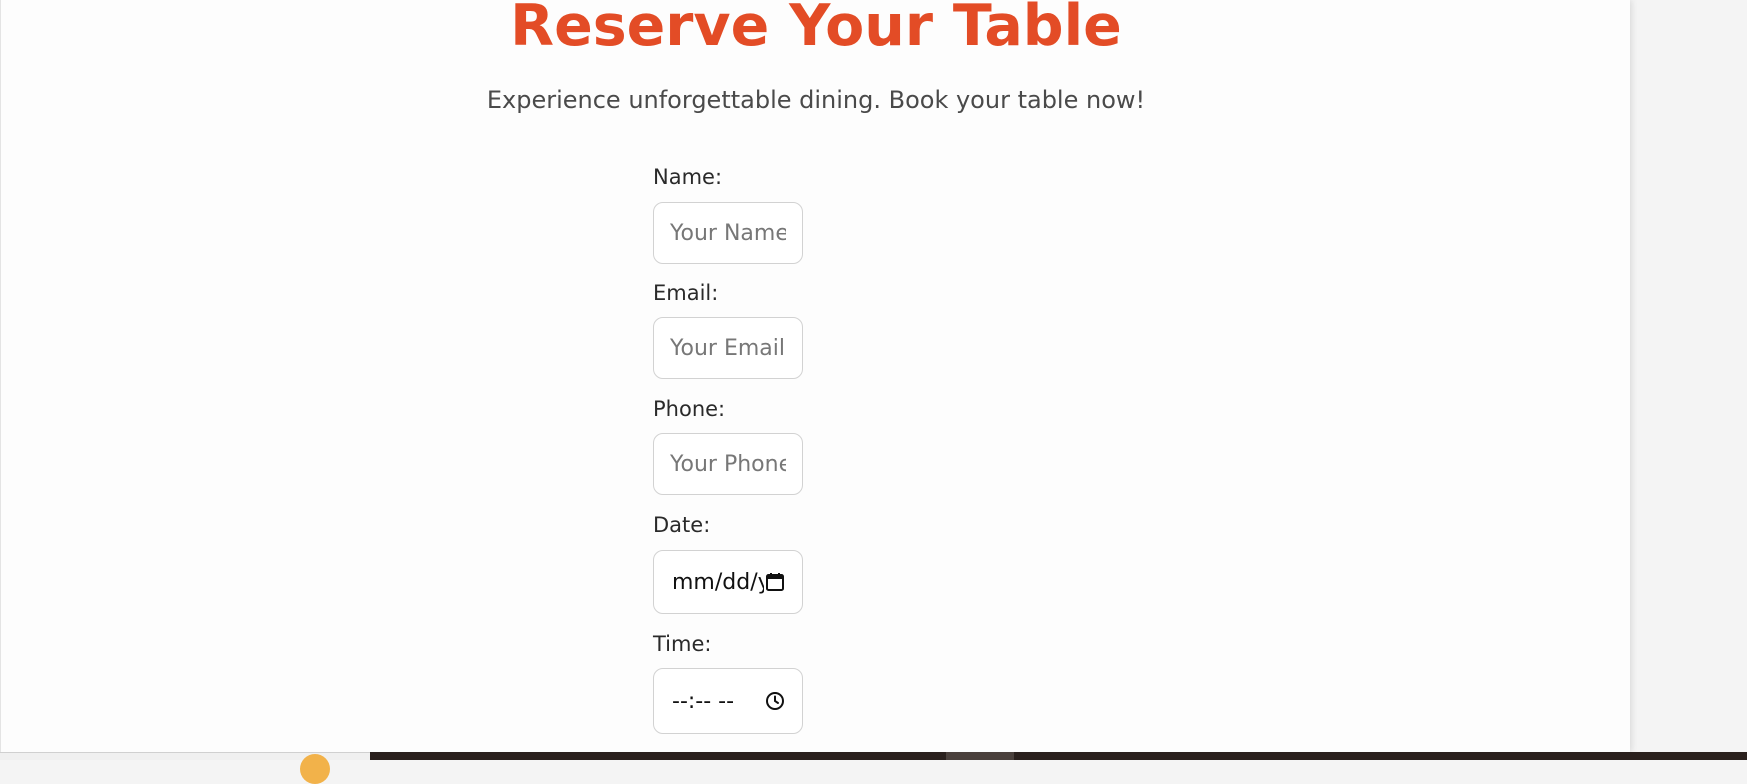  Describe the element at coordinates (688, 177) in the screenshot. I see `name-label: Name:` at that location.